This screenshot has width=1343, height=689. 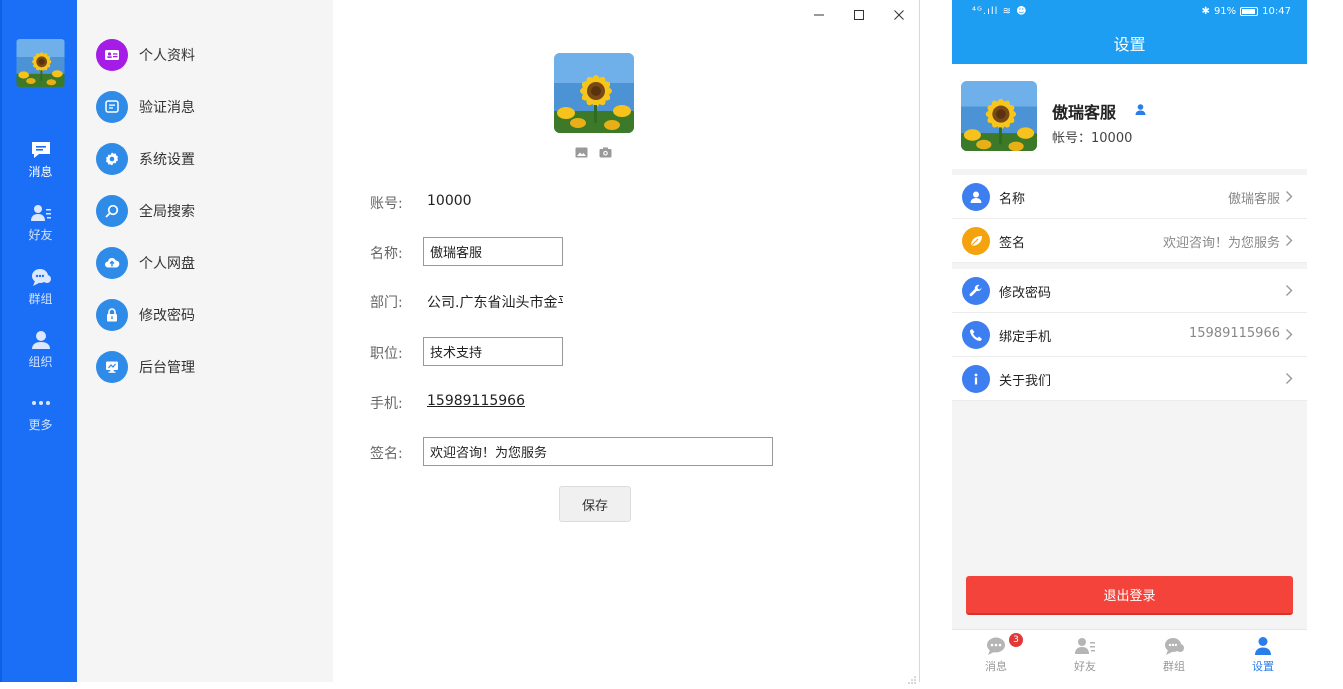 What do you see at coordinates (493, 251) in the screenshot?
I see `name-input` at bounding box center [493, 251].